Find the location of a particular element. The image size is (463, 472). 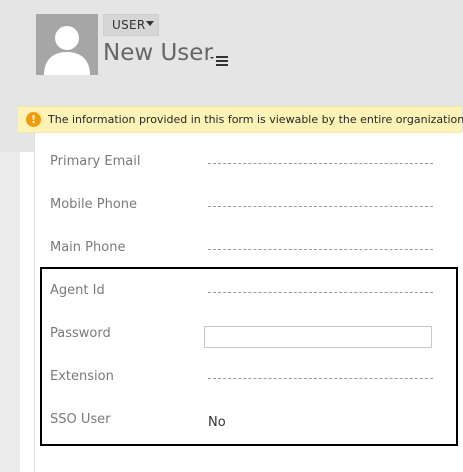

mobile-phone-label: Mobile Phone is located at coordinates (94, 204).